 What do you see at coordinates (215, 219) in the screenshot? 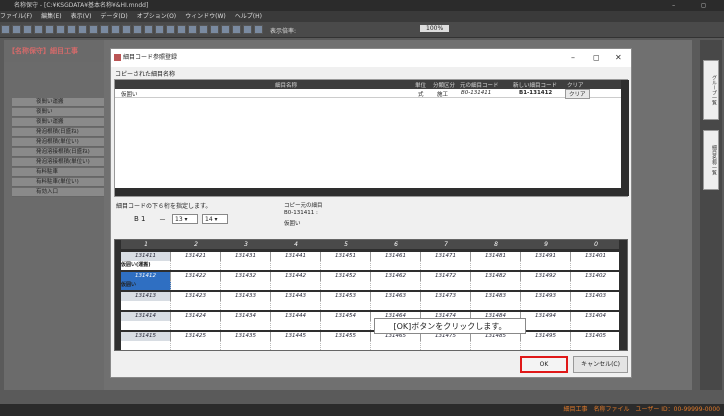
I see `code-field-2: 14 ▾` at bounding box center [215, 219].